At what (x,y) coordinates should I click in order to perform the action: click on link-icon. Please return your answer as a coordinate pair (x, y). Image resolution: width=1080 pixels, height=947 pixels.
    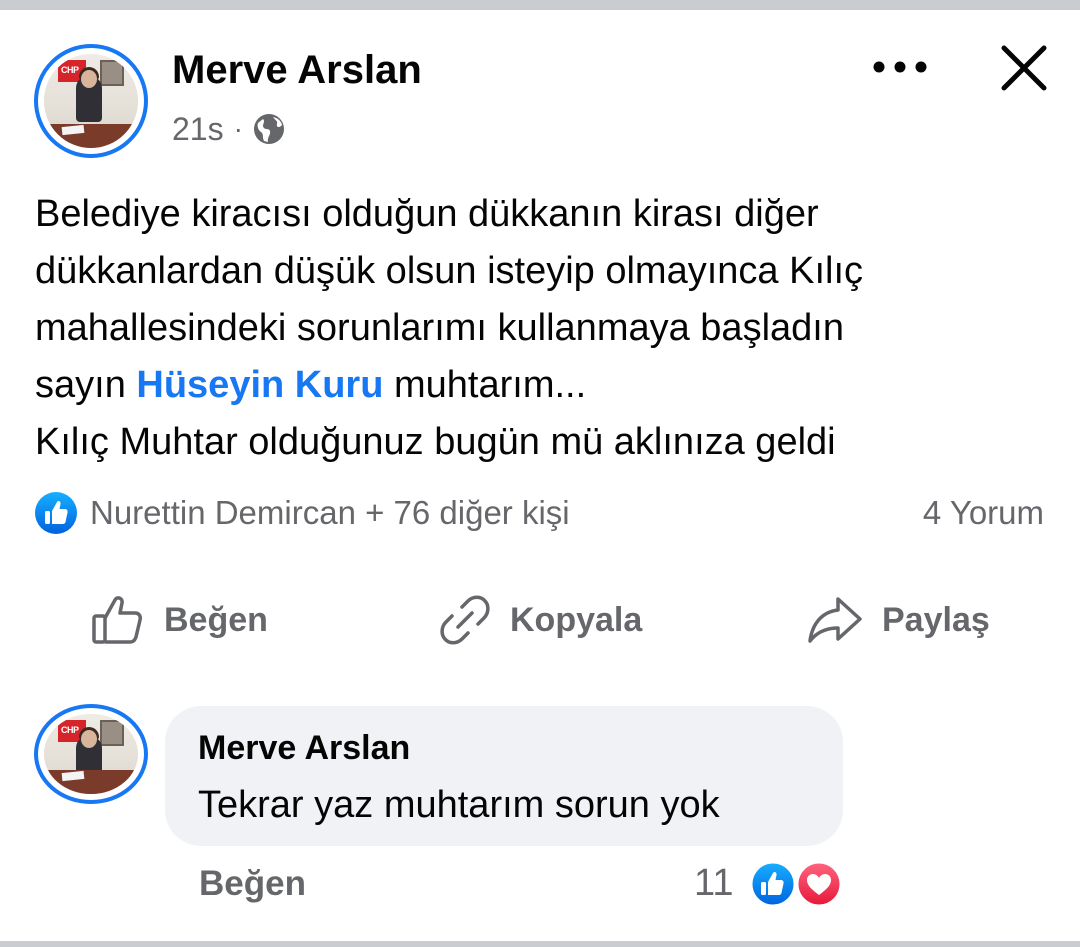
    Looking at the image, I should click on (465, 620).